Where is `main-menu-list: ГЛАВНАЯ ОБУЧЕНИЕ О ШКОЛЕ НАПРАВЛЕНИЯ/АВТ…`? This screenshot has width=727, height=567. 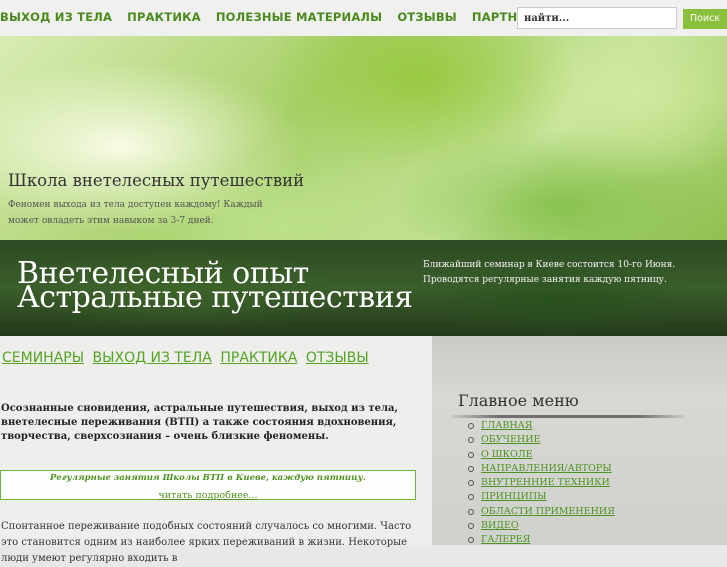 main-menu-list: ГЛАВНАЯ ОБУЧЕНИЕ О ШКОЛЕ НАПРАВЛЕНИЯ/АВТ… is located at coordinates (540, 483).